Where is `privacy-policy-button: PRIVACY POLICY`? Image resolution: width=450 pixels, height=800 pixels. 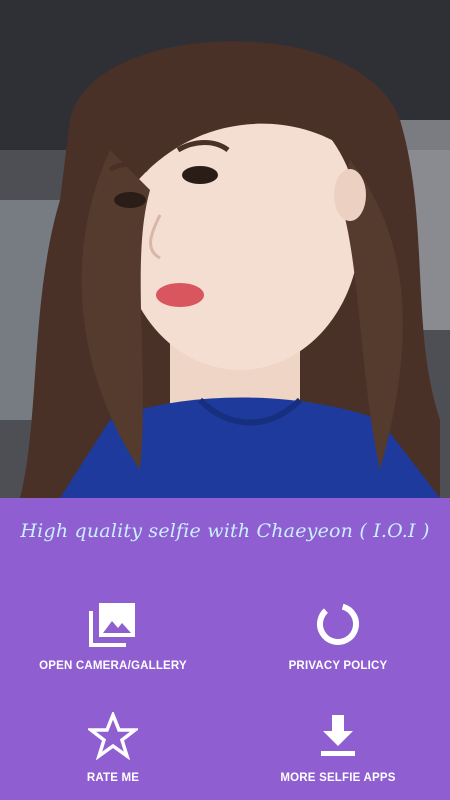 privacy-policy-button: PRIVACY POLICY is located at coordinates (338, 636).